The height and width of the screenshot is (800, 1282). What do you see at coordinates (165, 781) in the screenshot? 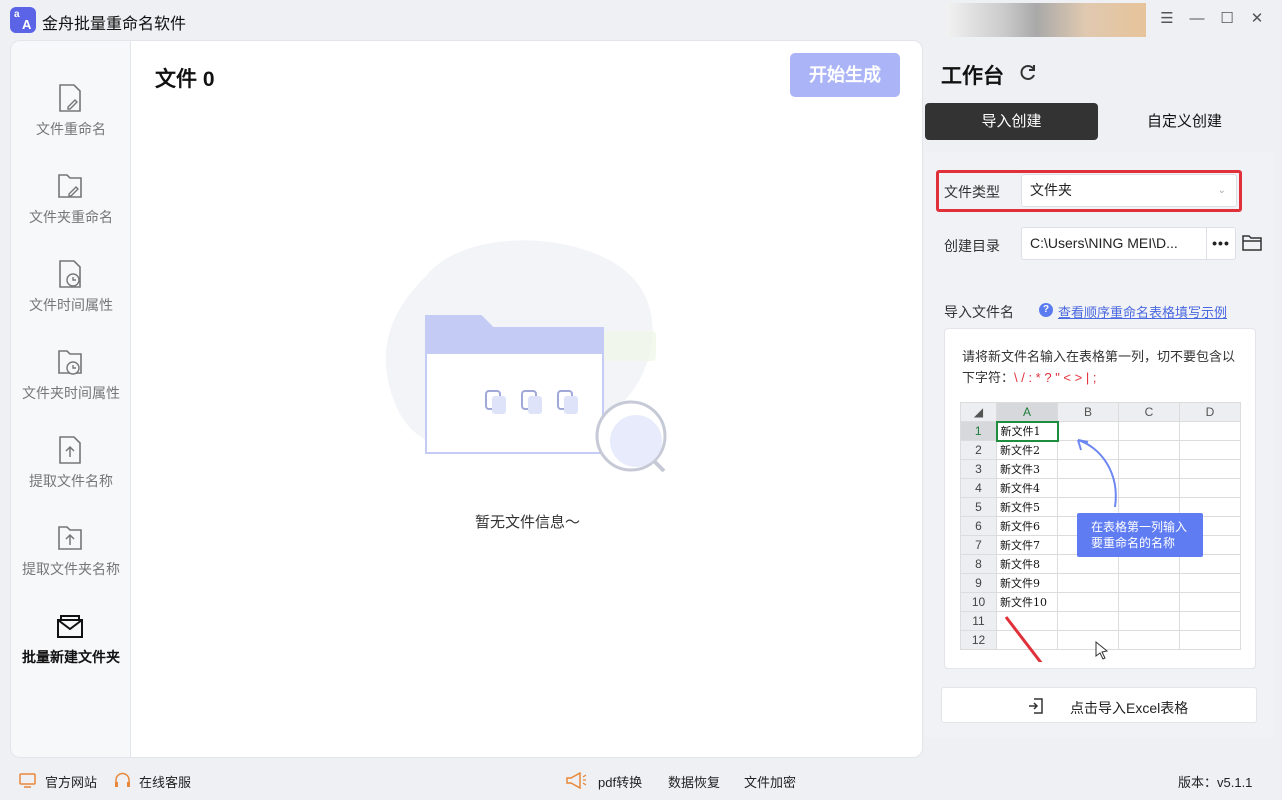
I see `online-support-link: 在线客服` at bounding box center [165, 781].